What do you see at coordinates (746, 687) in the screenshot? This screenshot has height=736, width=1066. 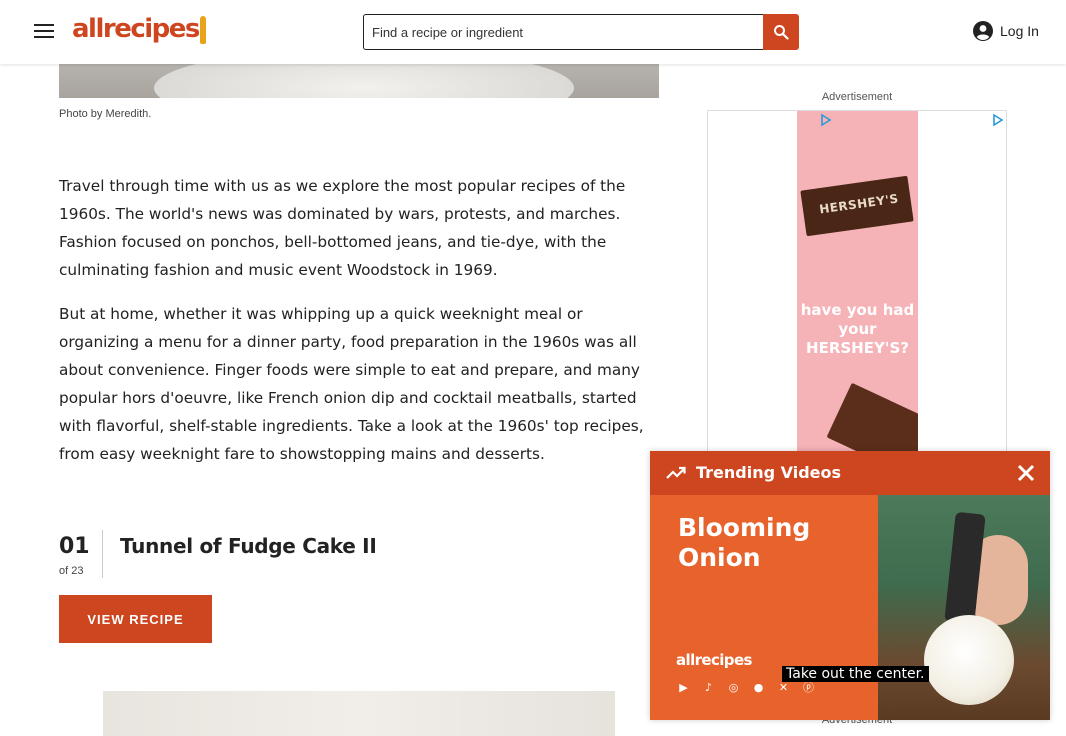 I see `social-icons: ▶ ♪ ◎ ● ✕ ⓟ` at bounding box center [746, 687].